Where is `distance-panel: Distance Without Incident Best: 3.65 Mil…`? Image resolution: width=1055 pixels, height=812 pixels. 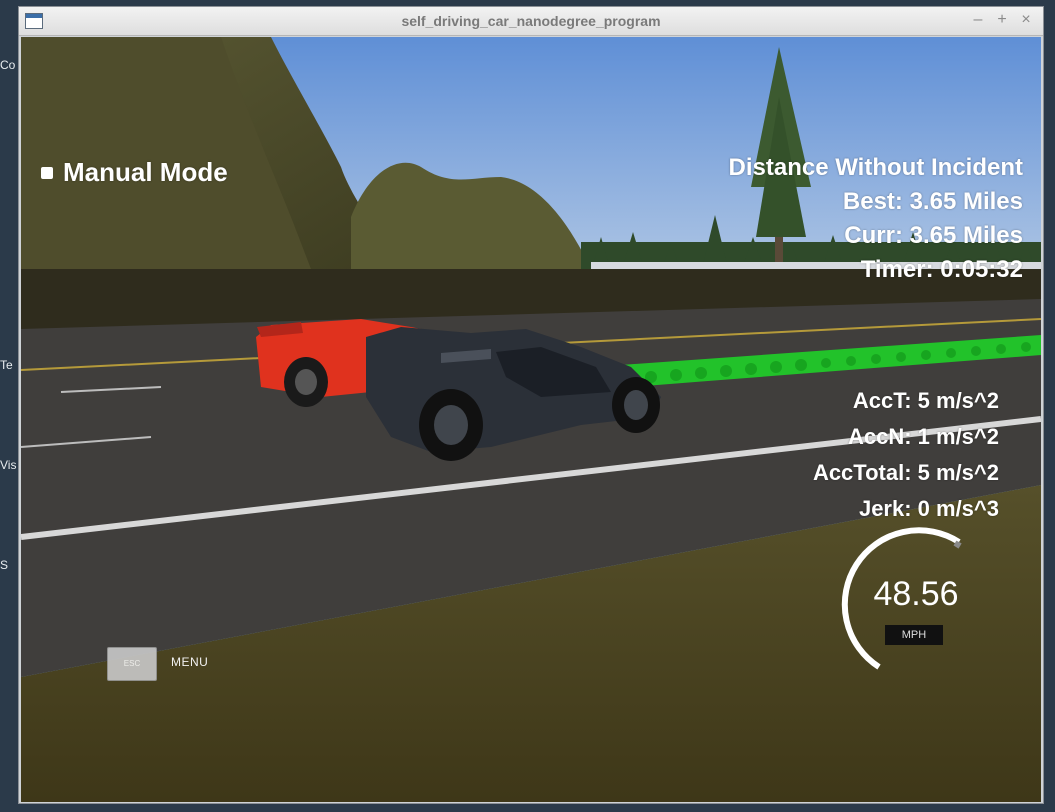 distance-panel: Distance Without Incident Best: 3.65 Mil… is located at coordinates (876, 219).